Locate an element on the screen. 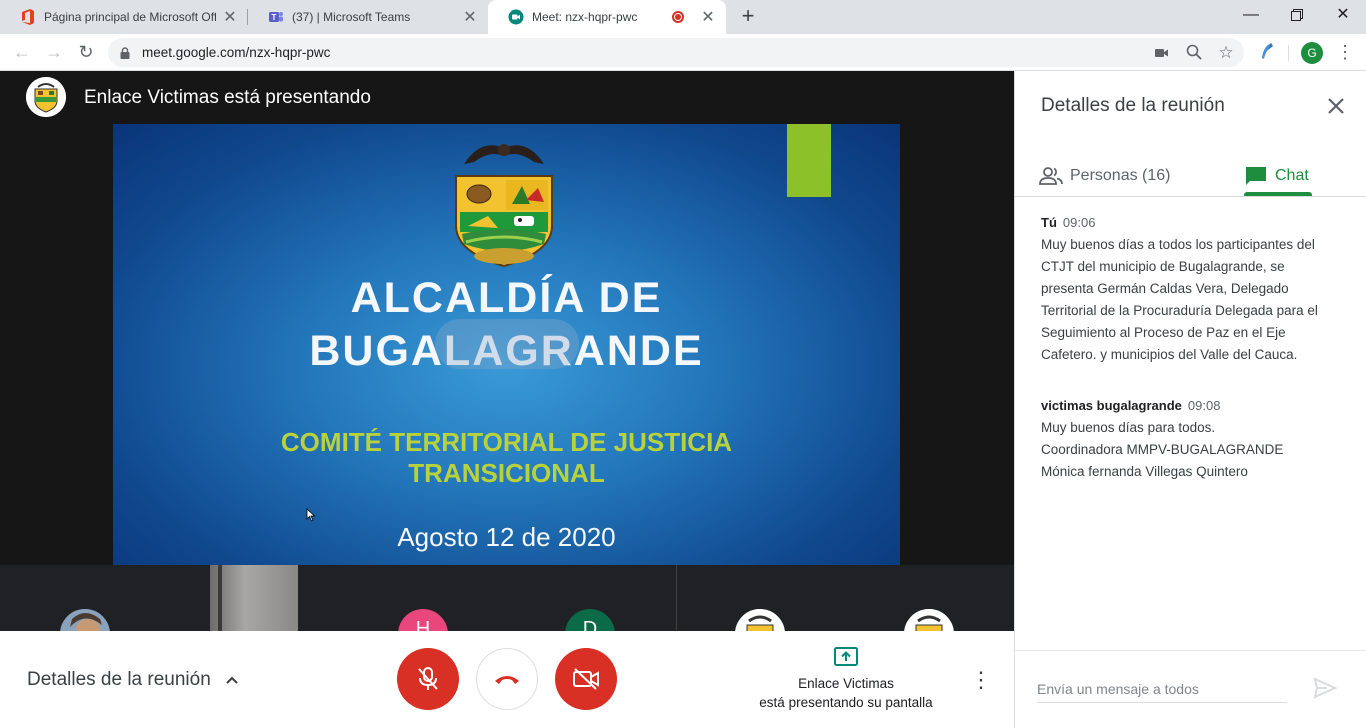 This screenshot has height=728, width=1366. compose-divider is located at coordinates (1190, 650).